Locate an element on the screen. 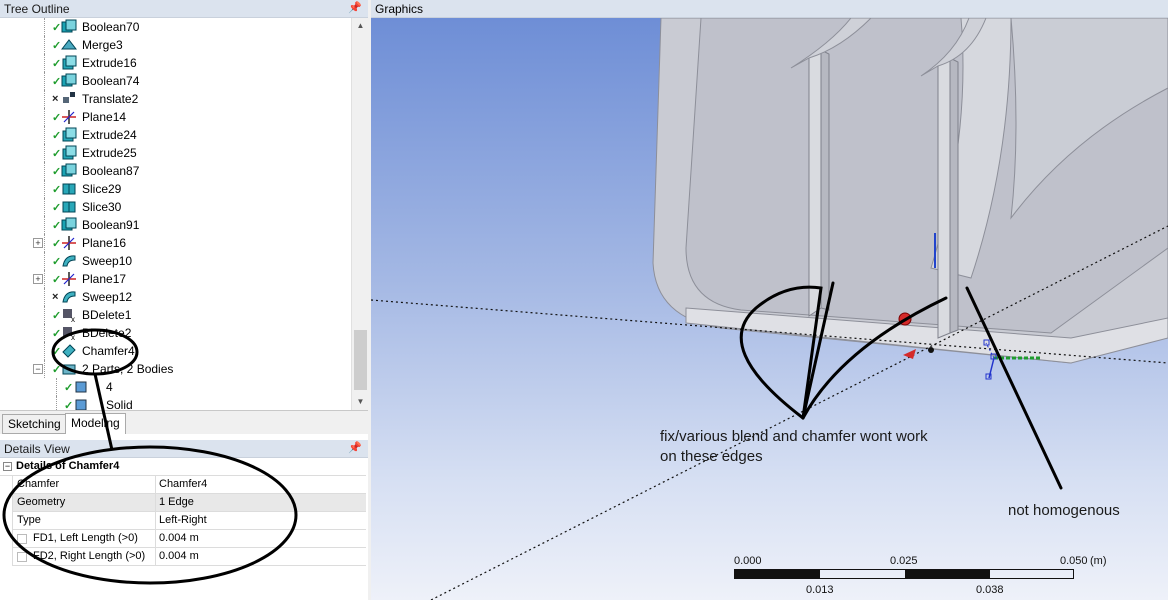  scale-label-1: 0.025 is located at coordinates (904, 561).